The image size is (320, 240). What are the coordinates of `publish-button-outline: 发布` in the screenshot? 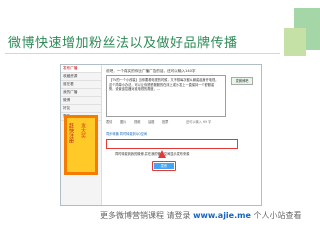 It's located at (164, 166).